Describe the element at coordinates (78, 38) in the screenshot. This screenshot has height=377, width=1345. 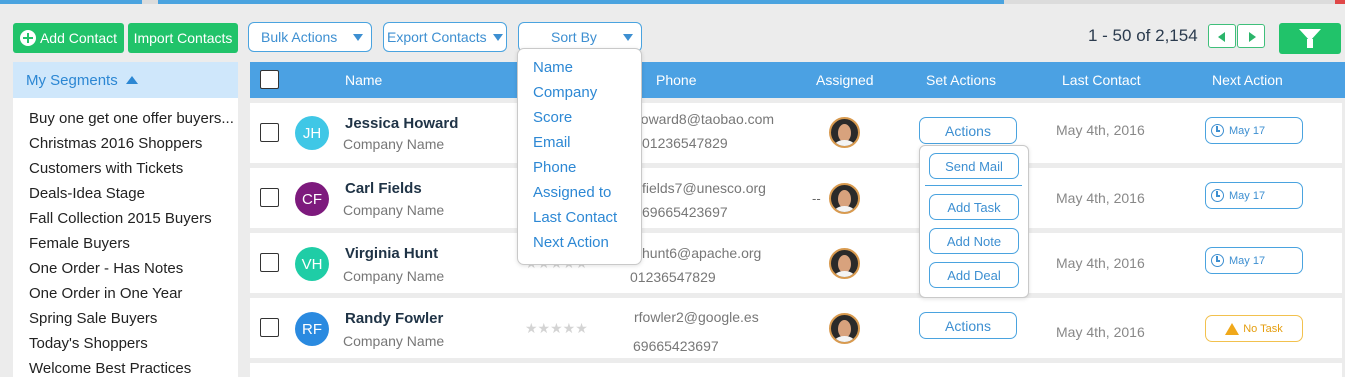
I see `add-contact-label: Add Contact` at that location.